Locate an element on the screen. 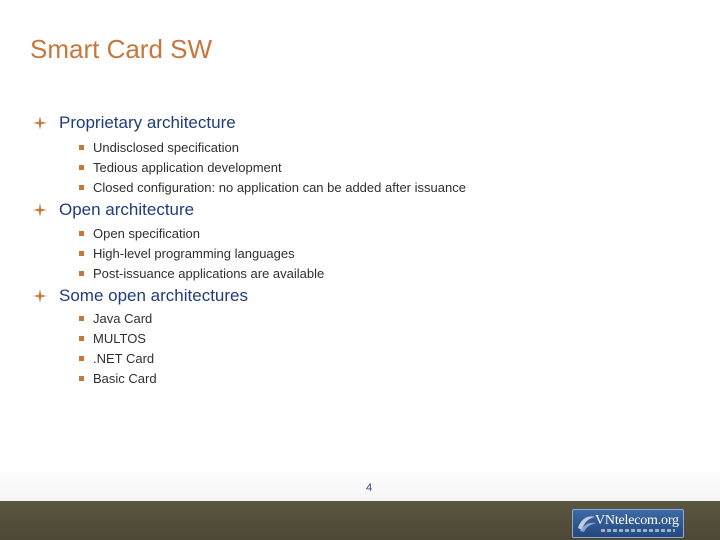  page-number: 4 is located at coordinates (369, 488).